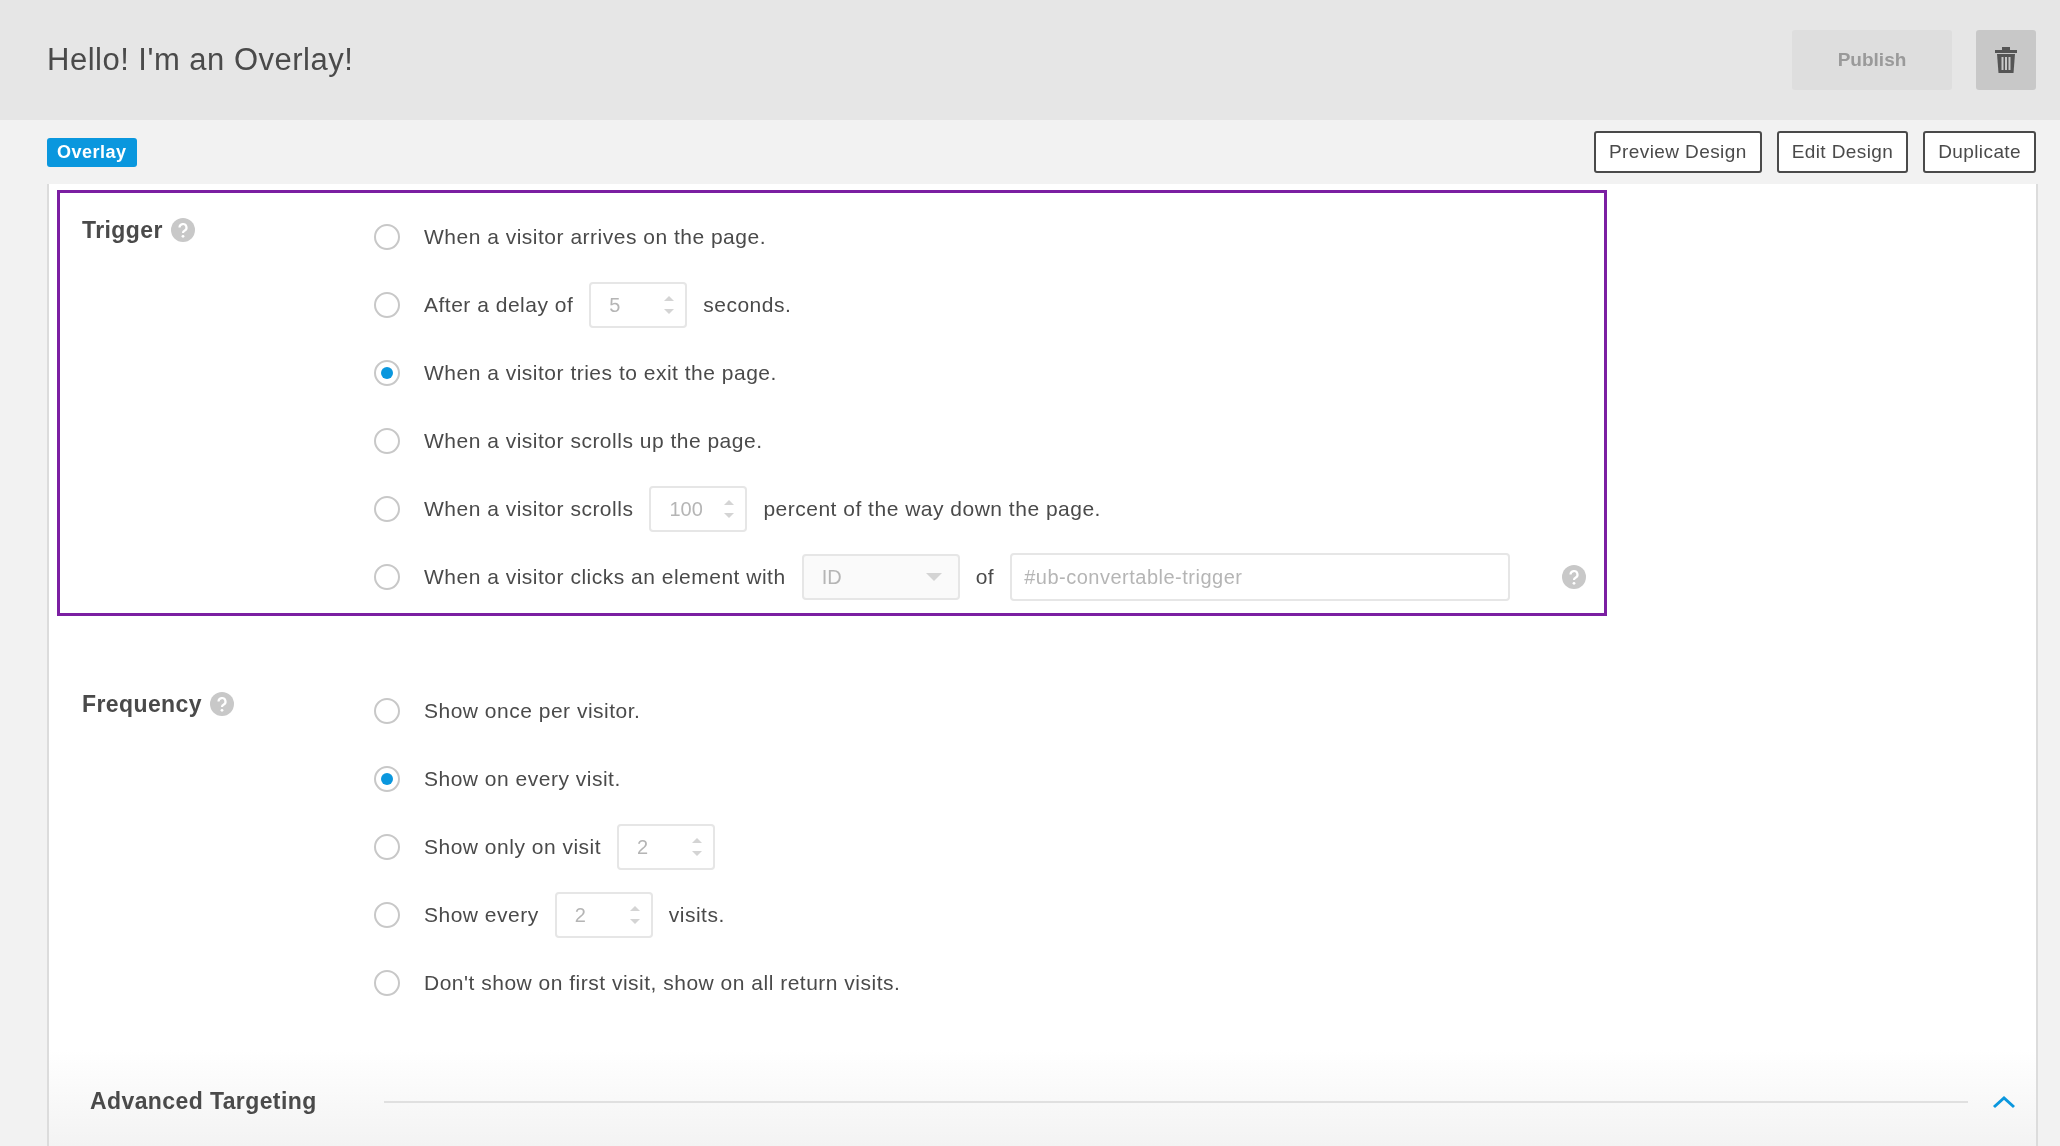  Describe the element at coordinates (698, 509) in the screenshot. I see `number-field: 100` at that location.